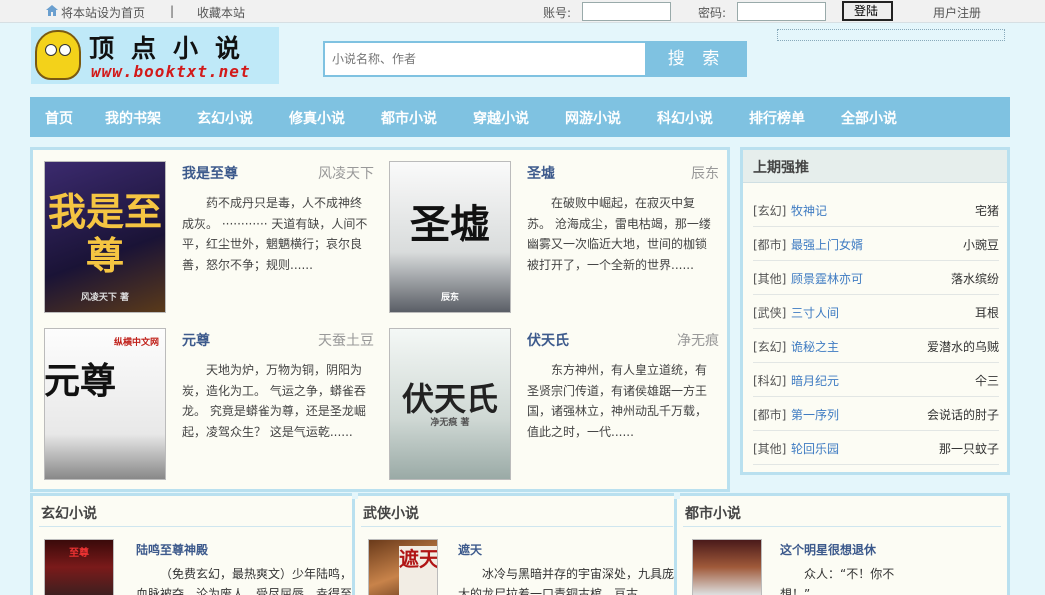  Describe the element at coordinates (58, 55) in the screenshot. I see `homer-mascot-icon` at that location.